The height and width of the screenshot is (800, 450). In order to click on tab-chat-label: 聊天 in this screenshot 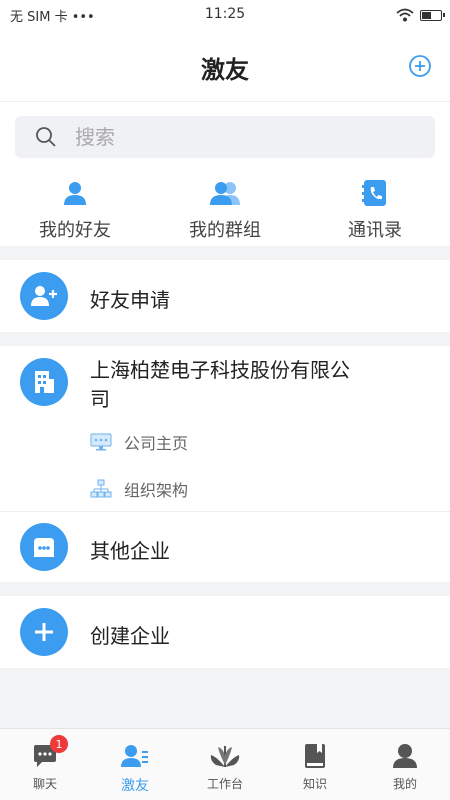, I will do `click(44, 784)`.